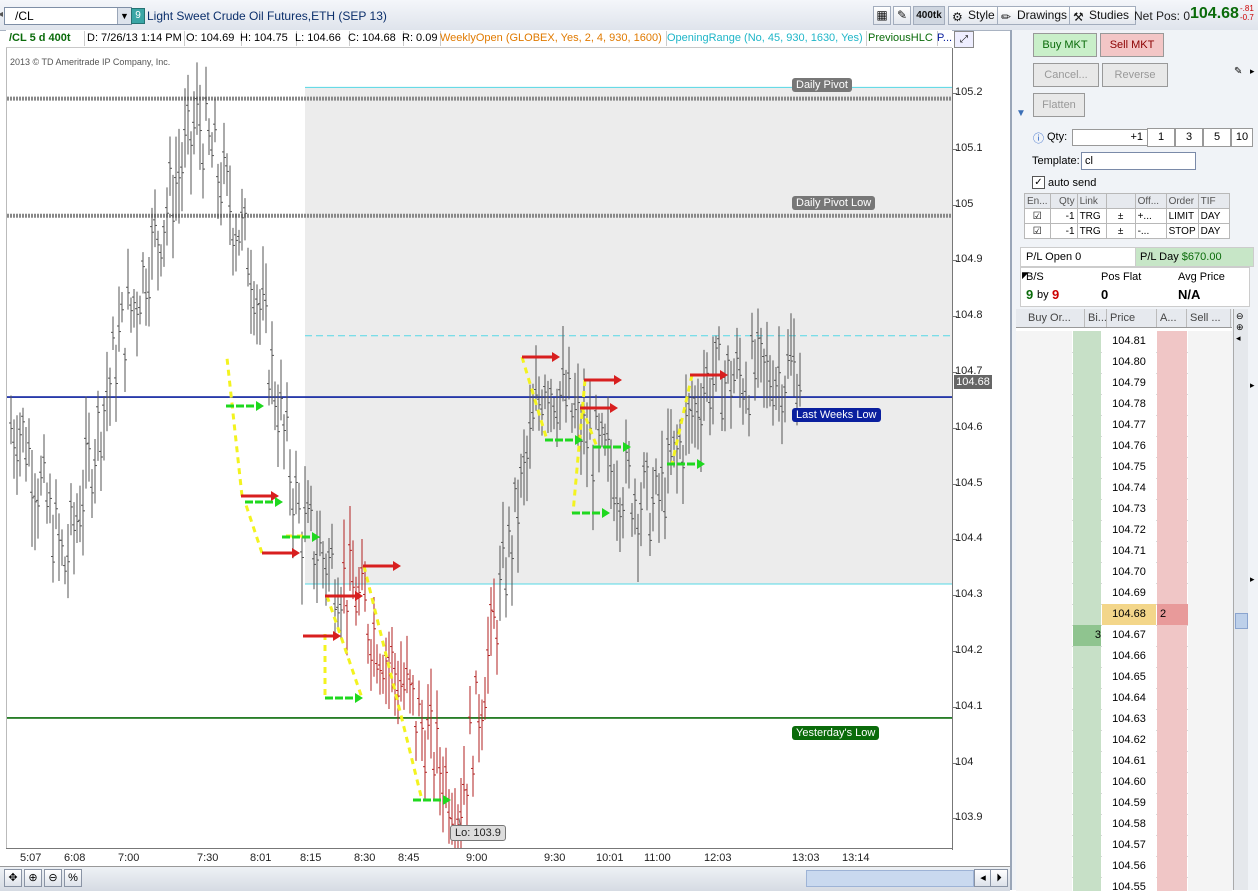 The height and width of the screenshot is (891, 1258). I want to click on ladder-row: 104.69, so click(1124, 594).